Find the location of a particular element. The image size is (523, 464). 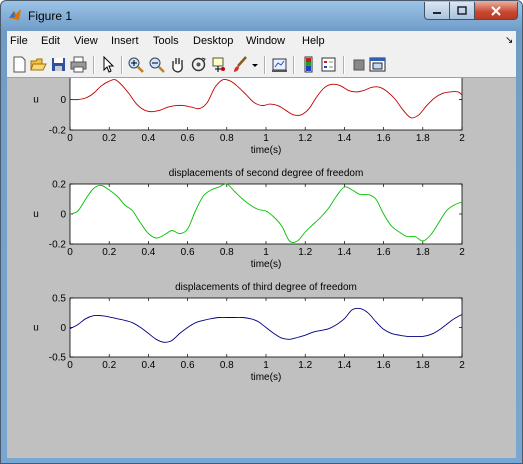

close-button is located at coordinates (496, 11).